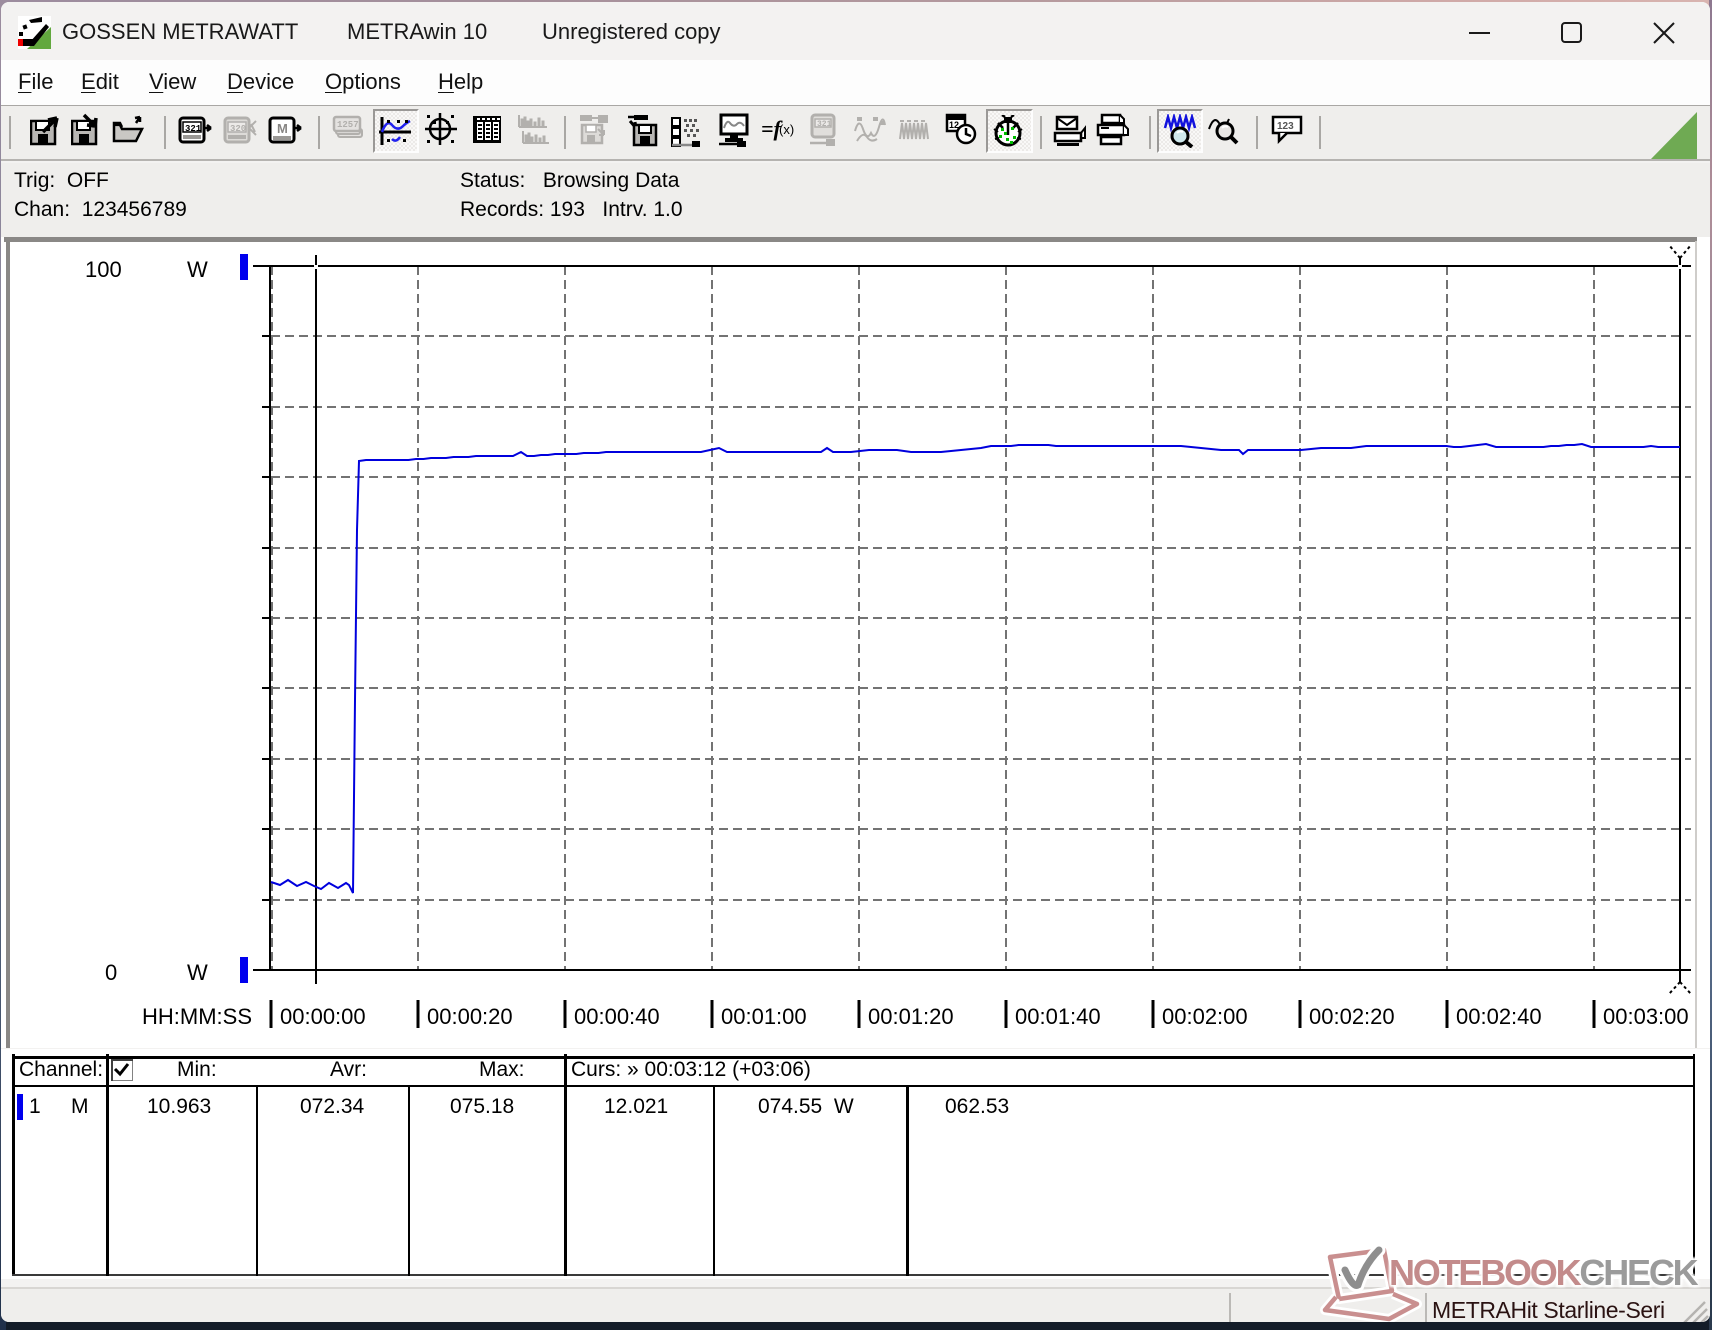 The width and height of the screenshot is (1712, 1330). What do you see at coordinates (1499, 1016) in the screenshot?
I see `svg-text: 00:02:40` at bounding box center [1499, 1016].